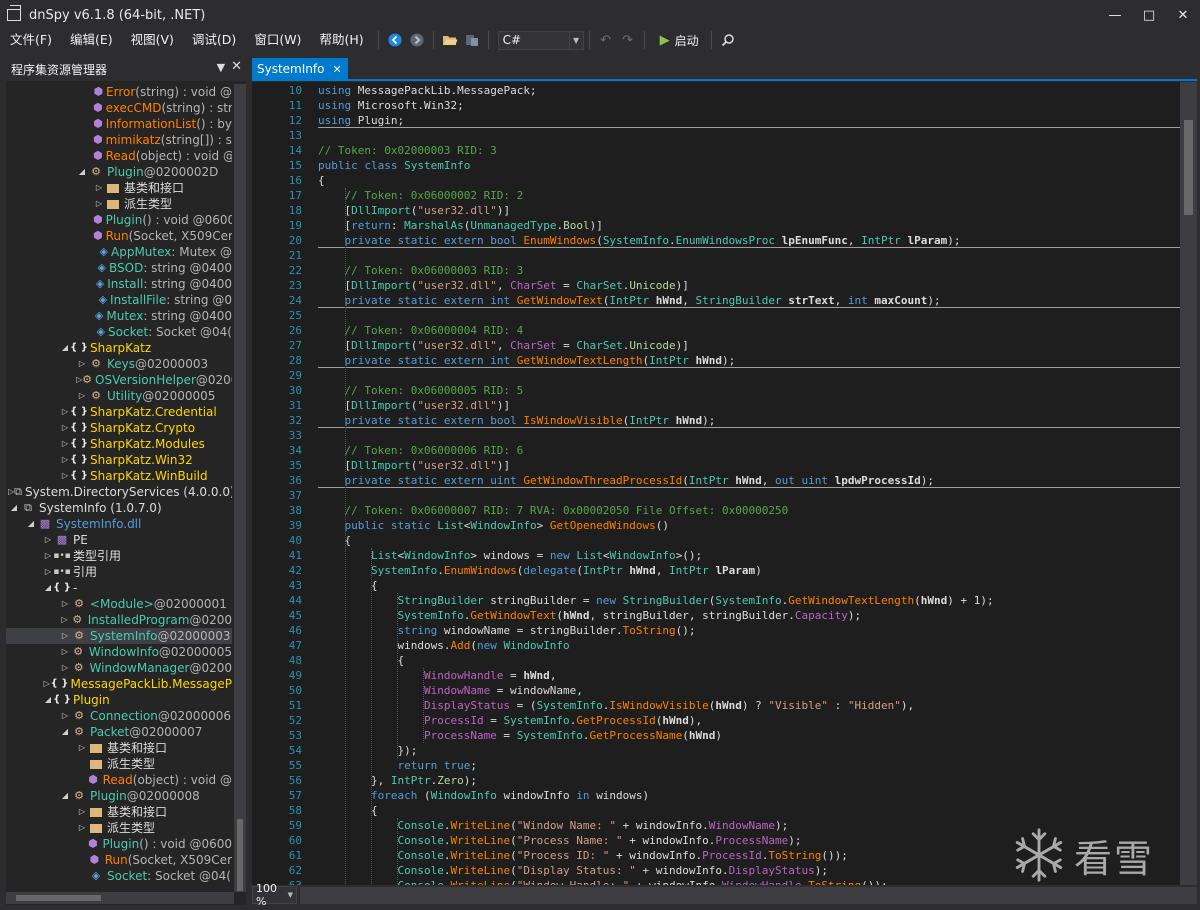 The height and width of the screenshot is (910, 1200). I want to click on tree-node: ▷ ⚙ Keys @02000003, so click(119, 364).